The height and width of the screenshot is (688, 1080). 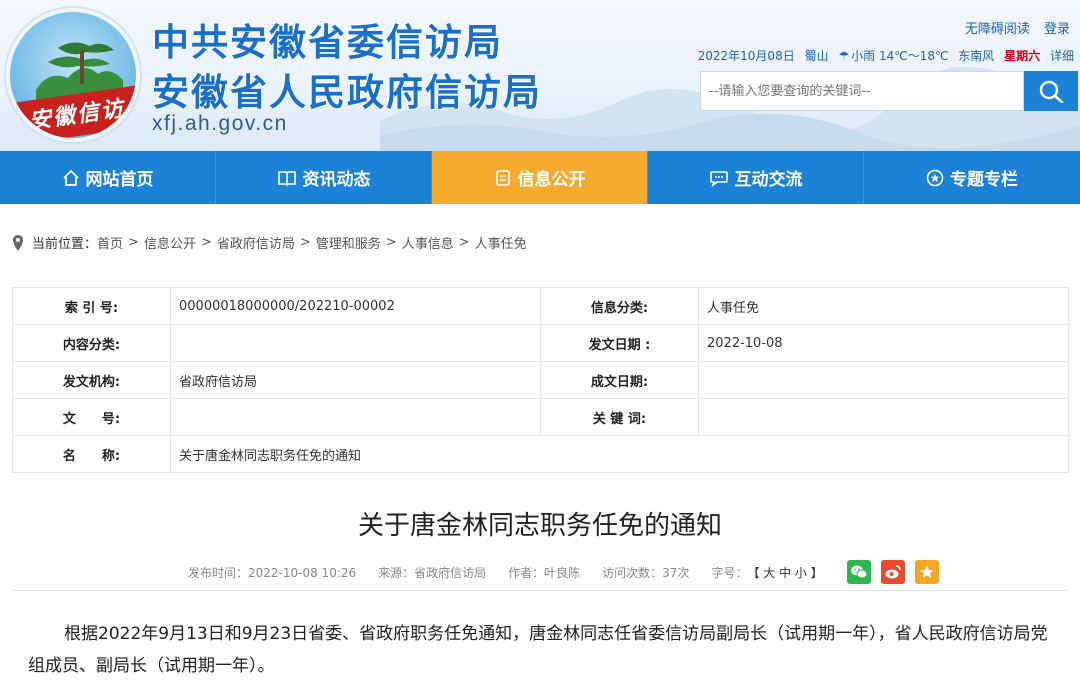 I want to click on search-box, so click(x=889, y=91).